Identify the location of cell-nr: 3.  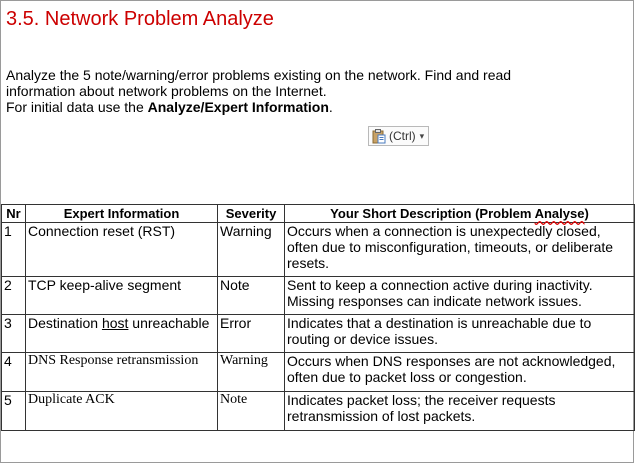
(13, 333).